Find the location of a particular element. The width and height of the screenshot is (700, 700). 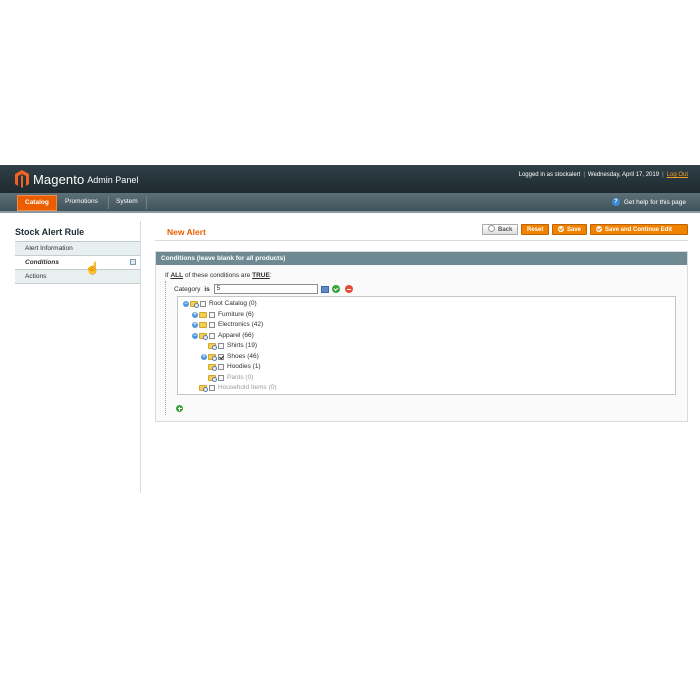

back-button: Back is located at coordinates (500, 229).